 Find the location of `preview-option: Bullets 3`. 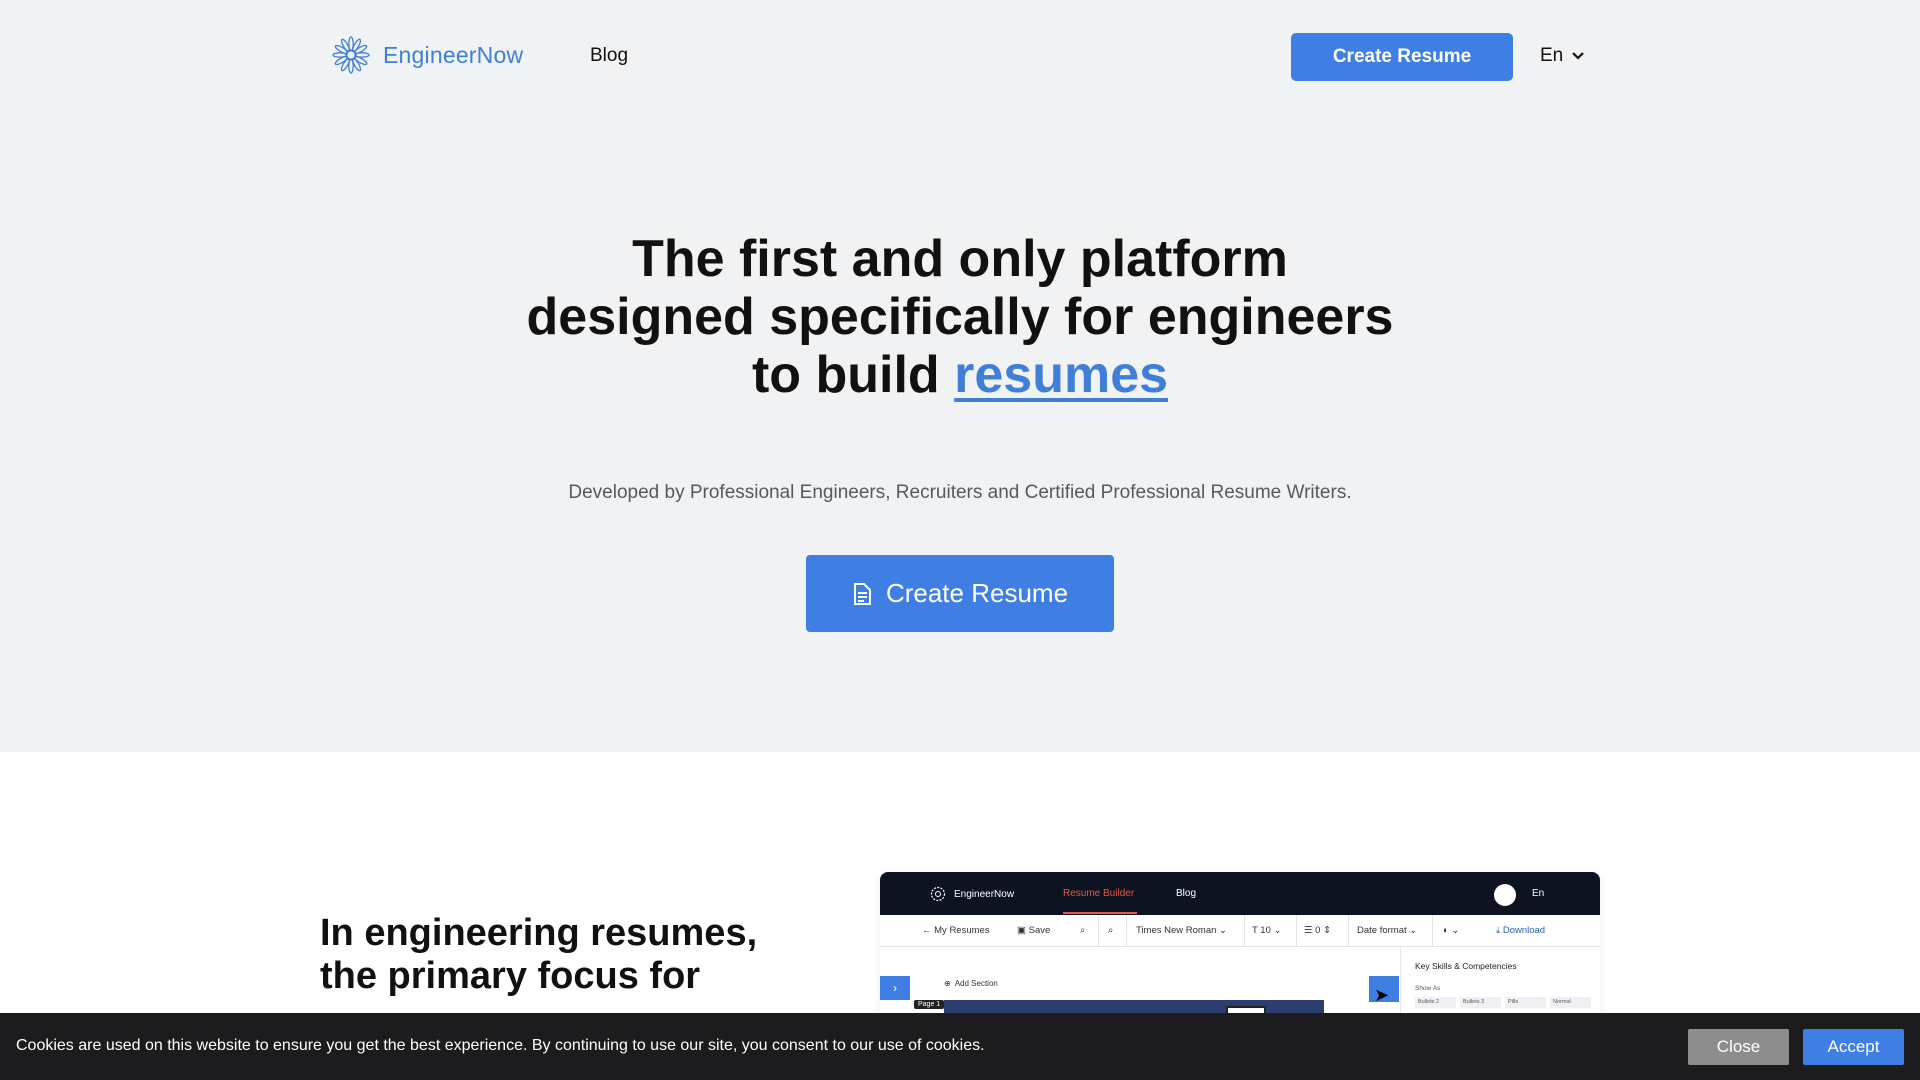

preview-option: Bullets 3 is located at coordinates (1480, 1002).